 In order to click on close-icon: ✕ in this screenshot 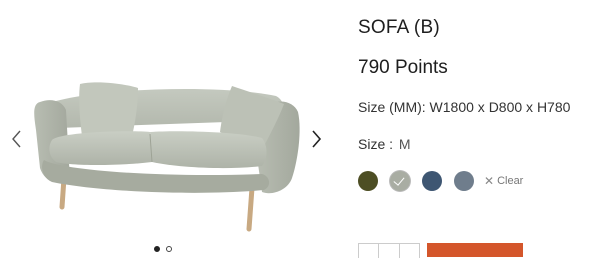, I will do `click(489, 181)`.